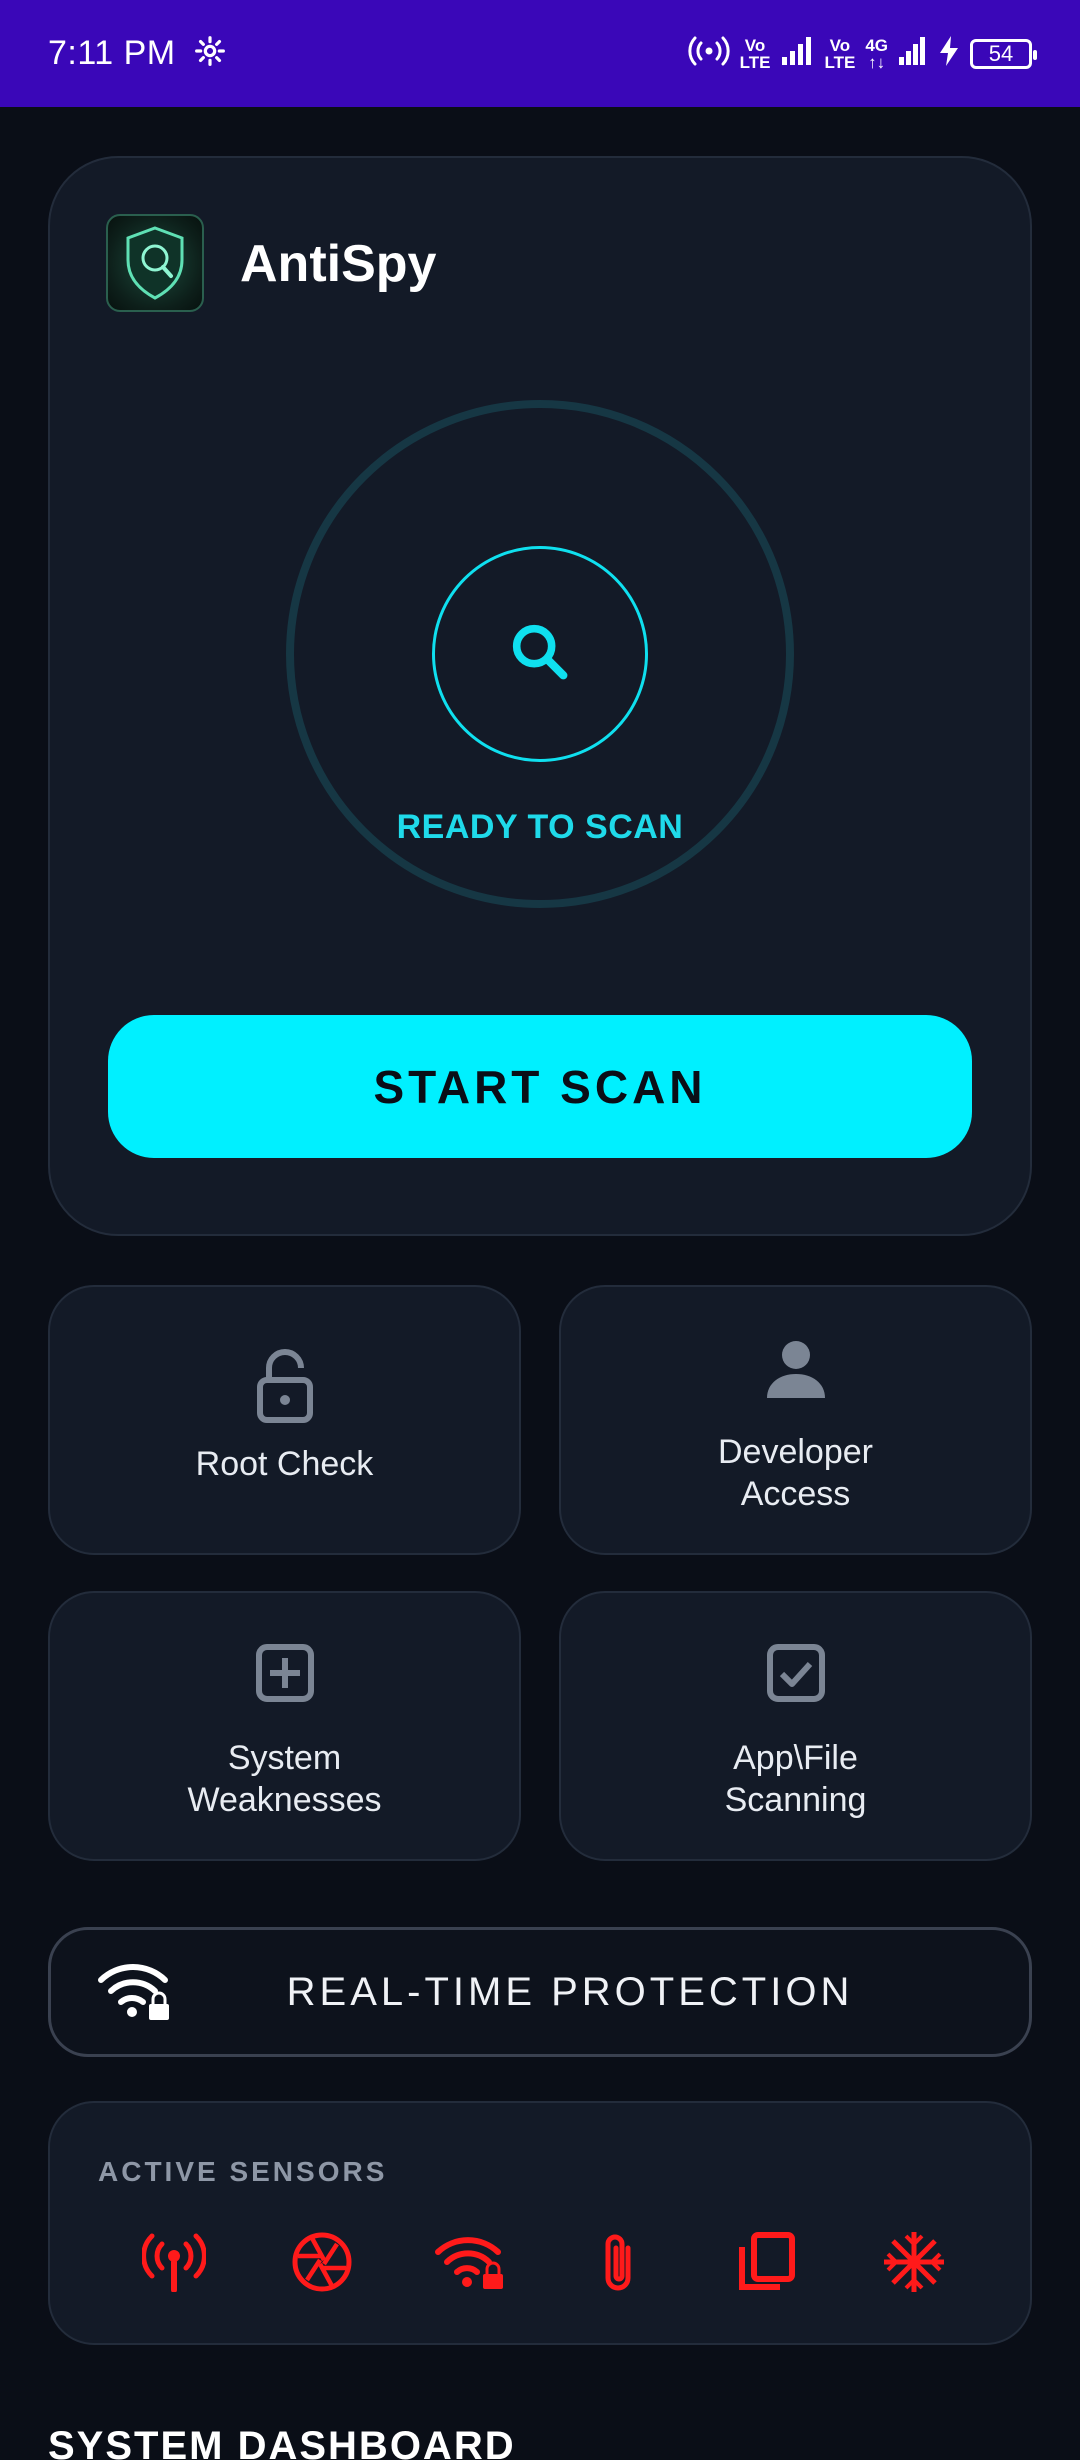 The width and height of the screenshot is (1080, 2460). What do you see at coordinates (540, 2262) in the screenshot?
I see `sensor-row` at bounding box center [540, 2262].